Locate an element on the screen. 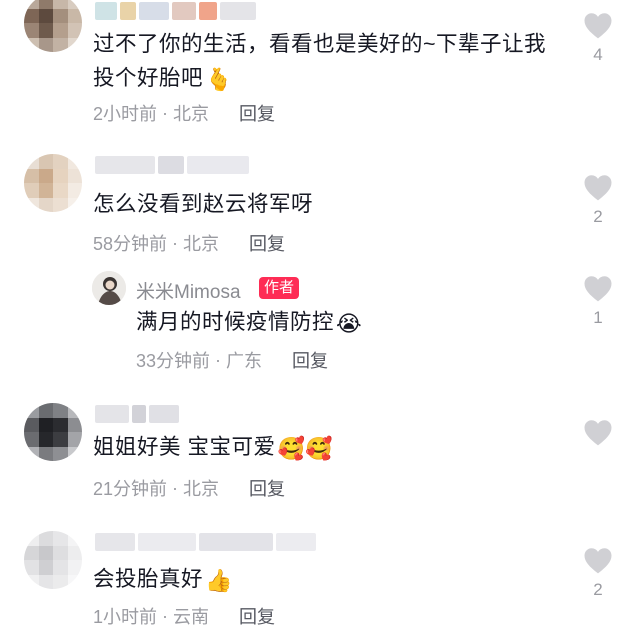 The width and height of the screenshot is (635, 640). comment-time: 1小时前 is located at coordinates (125, 617).